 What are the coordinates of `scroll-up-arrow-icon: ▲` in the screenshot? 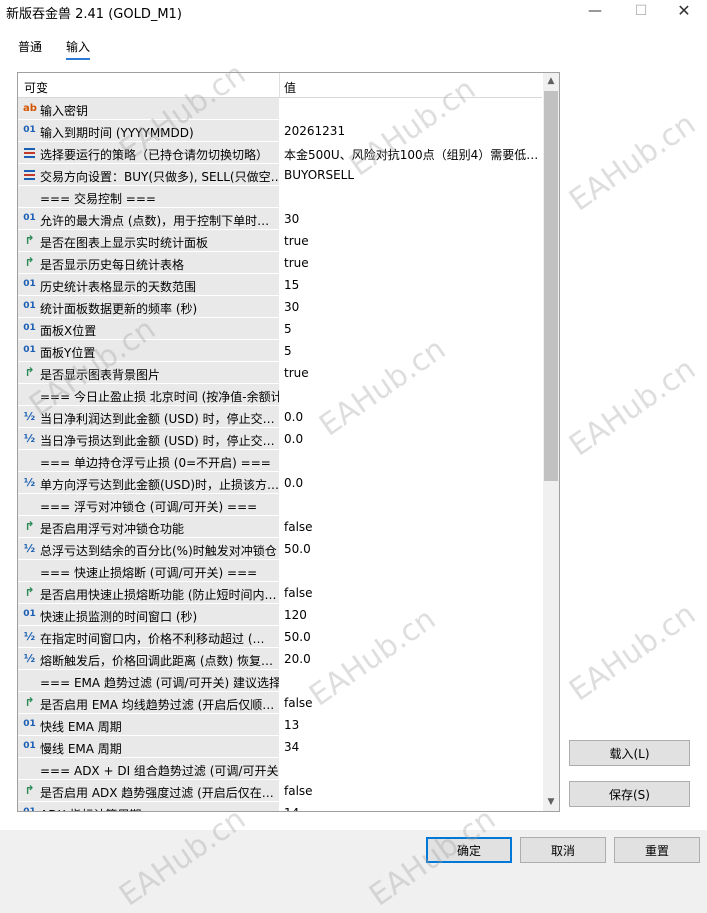 It's located at (551, 81).